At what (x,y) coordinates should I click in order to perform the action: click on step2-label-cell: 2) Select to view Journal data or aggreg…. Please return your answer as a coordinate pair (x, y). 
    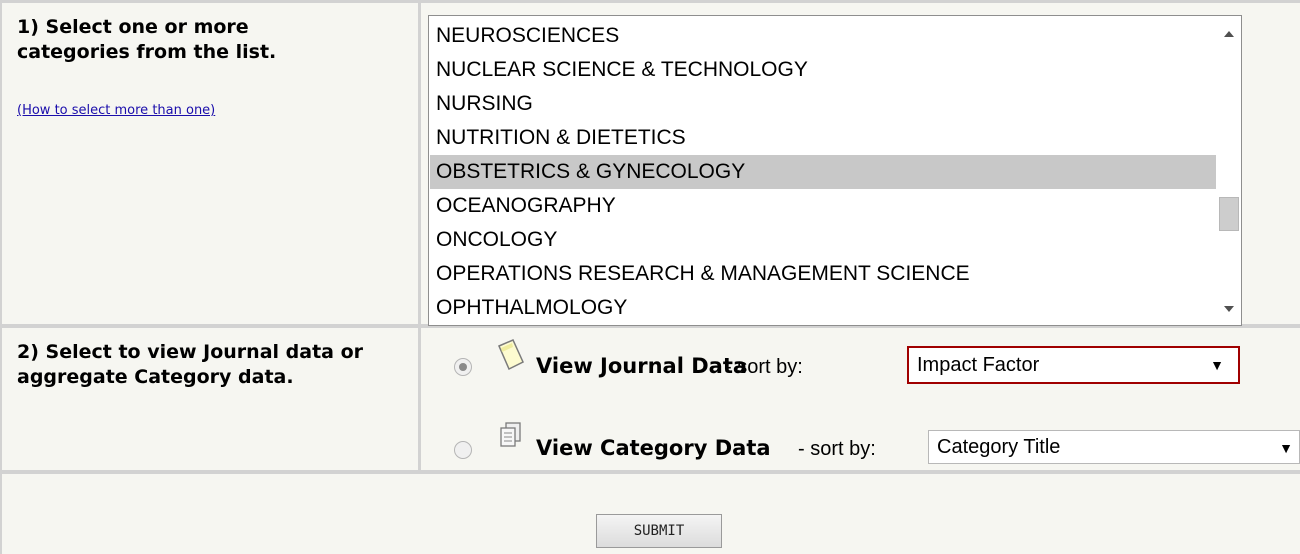
    Looking at the image, I should click on (210, 399).